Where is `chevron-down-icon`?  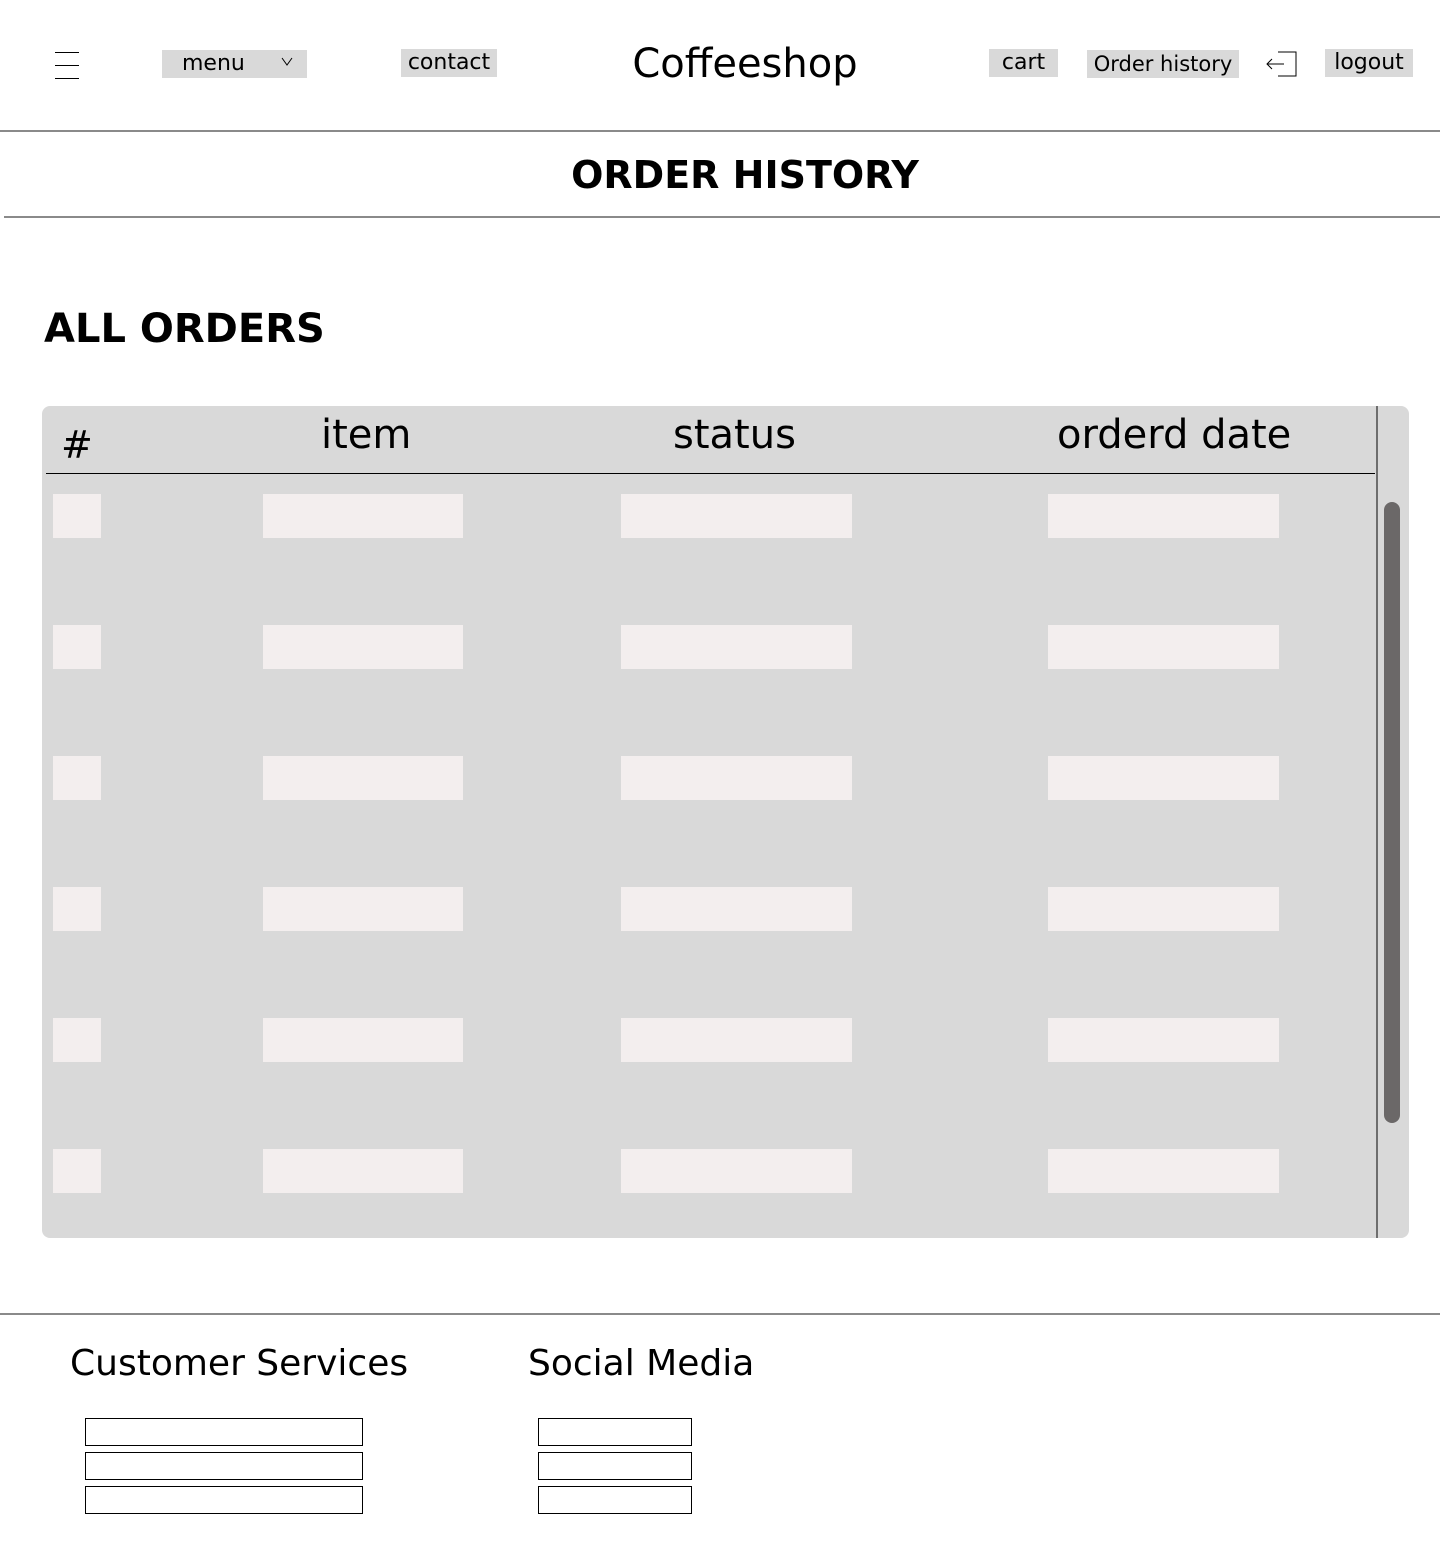
chevron-down-icon is located at coordinates (287, 61).